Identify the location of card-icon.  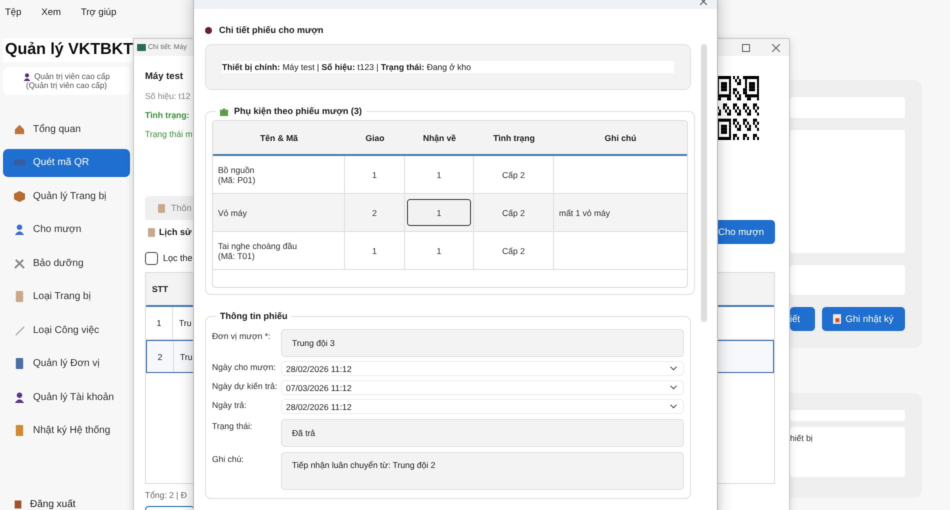
(19, 162).